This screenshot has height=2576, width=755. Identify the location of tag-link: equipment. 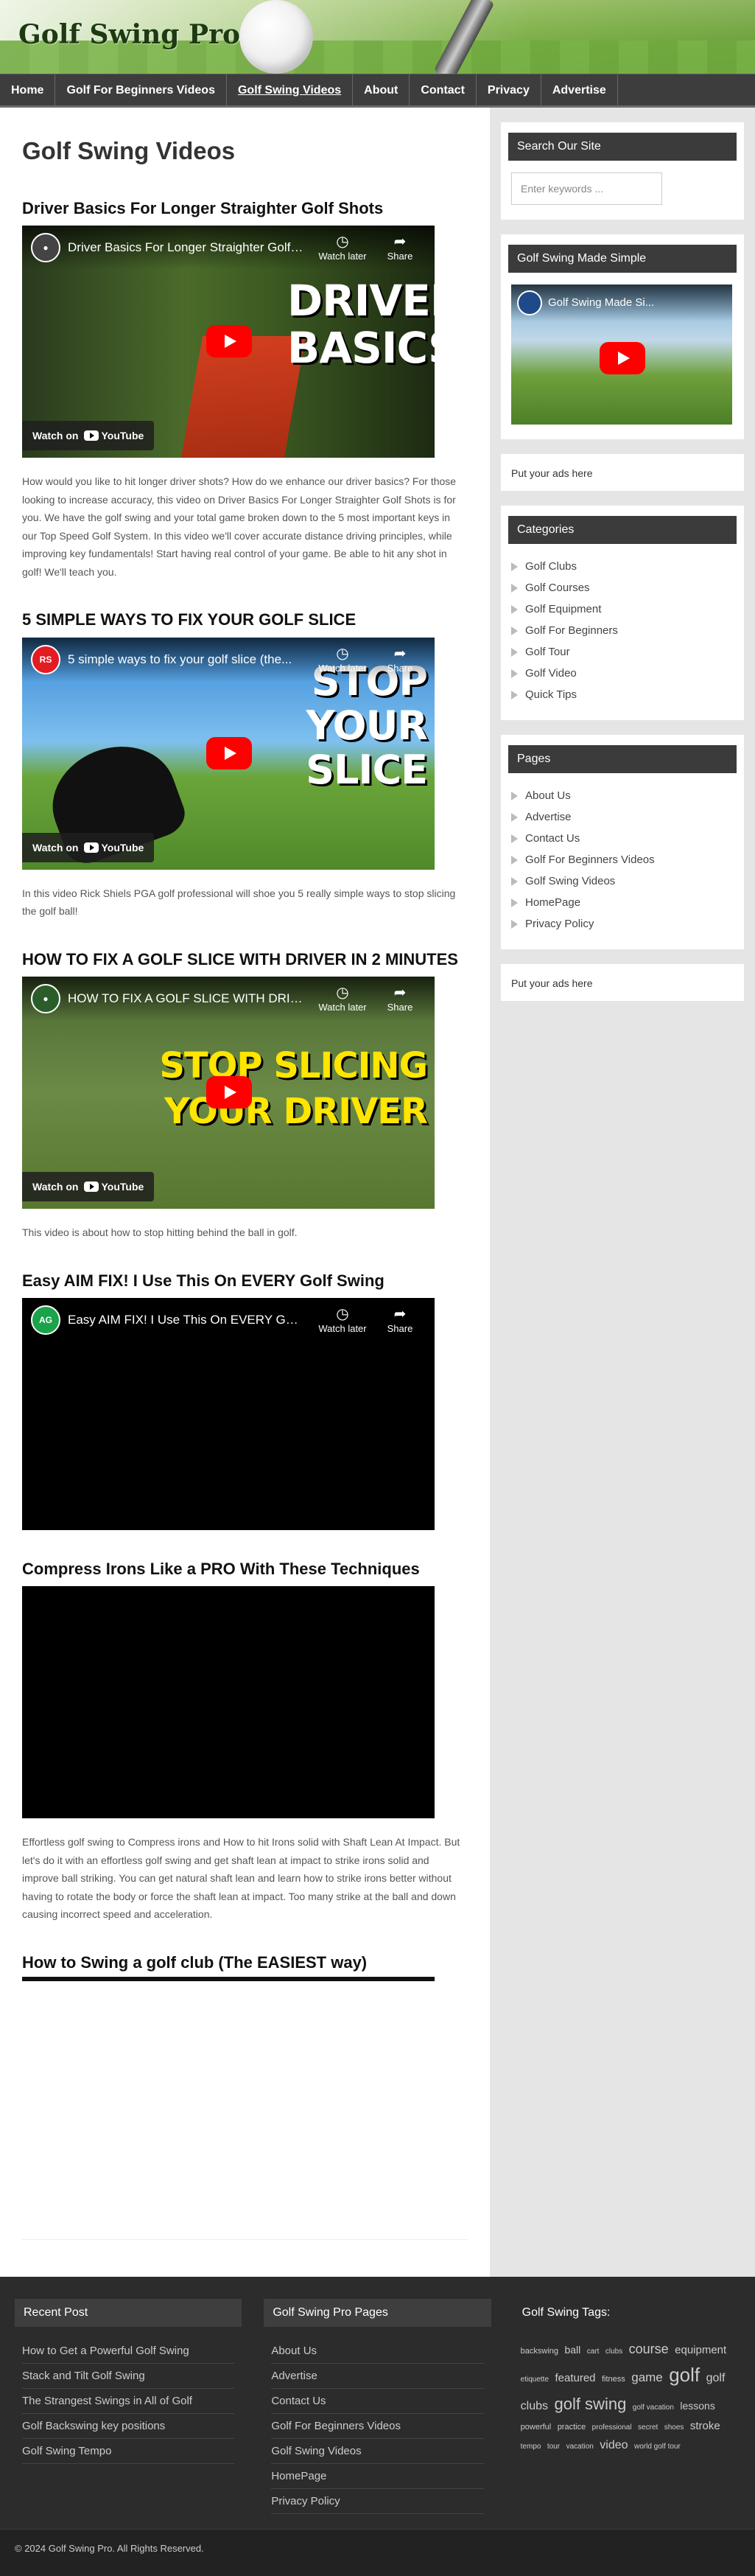
(700, 2350).